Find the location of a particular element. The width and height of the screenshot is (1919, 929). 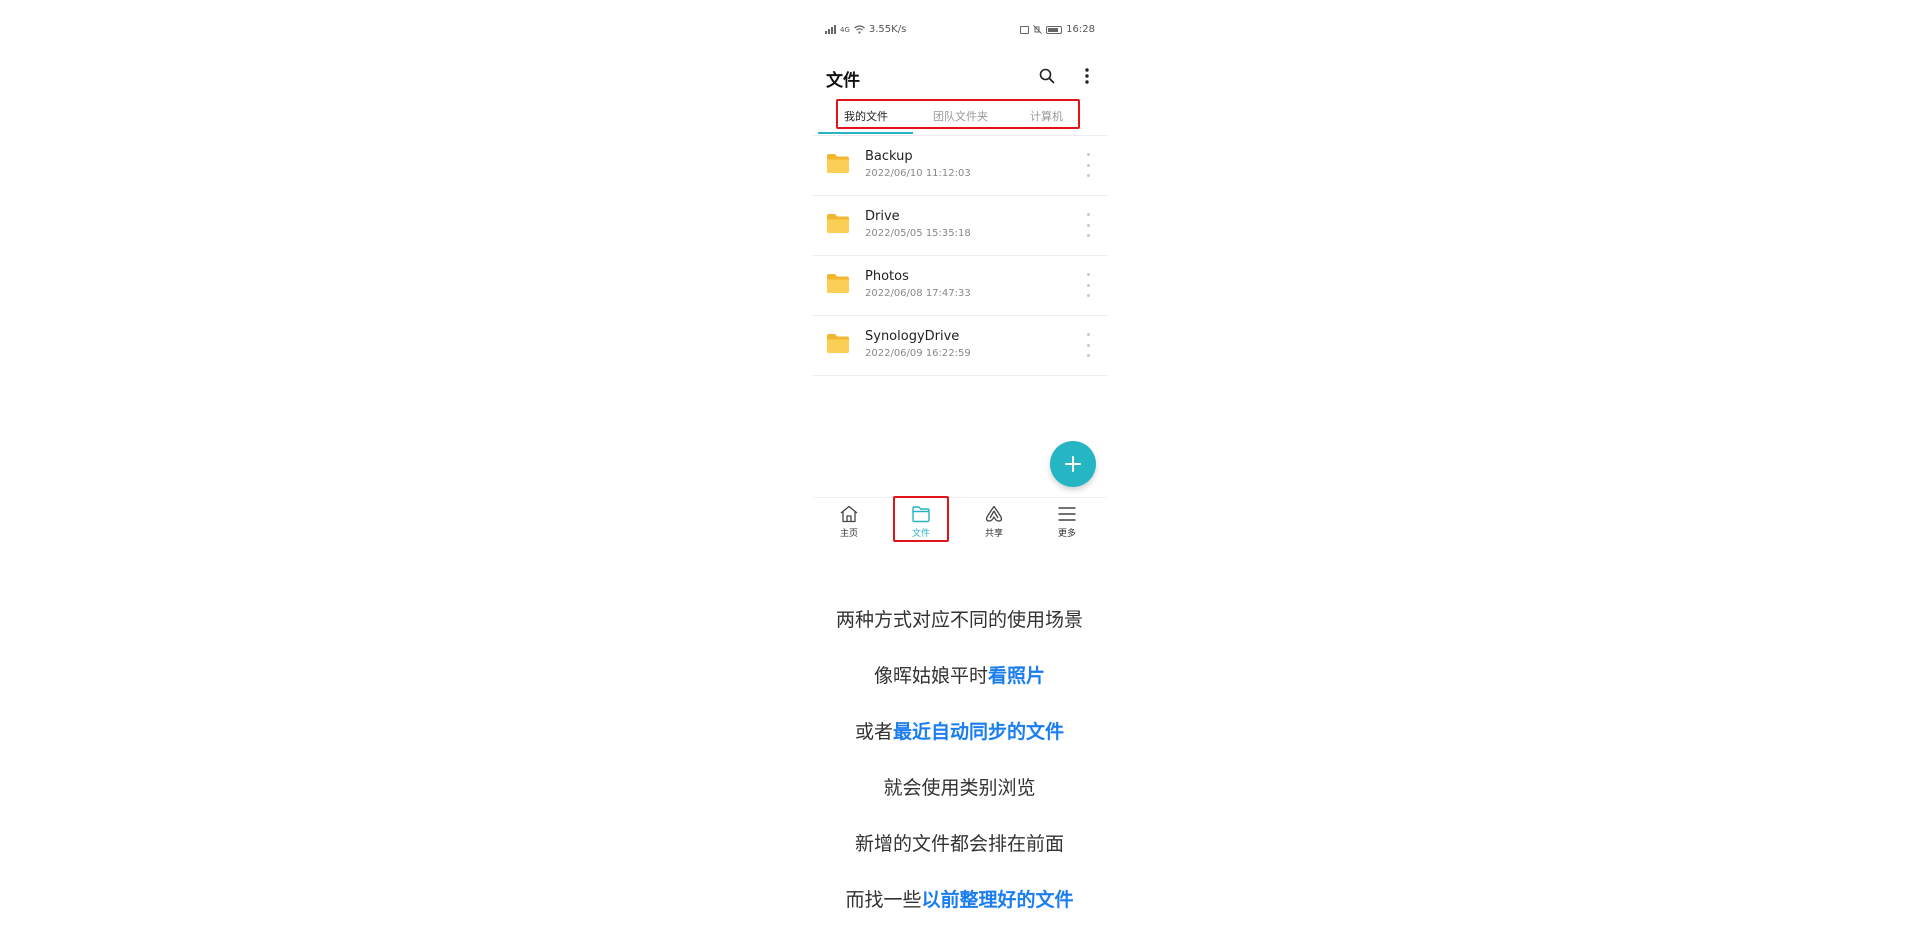

file-name: Drive is located at coordinates (882, 216).